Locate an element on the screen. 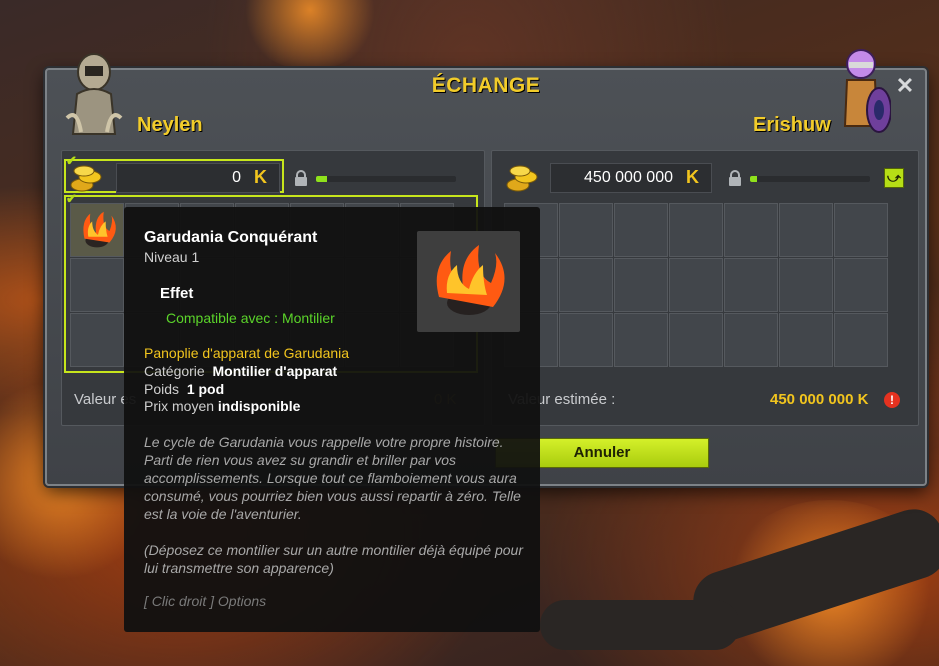 This screenshot has height=666, width=939. tooltip-weight-label: Poids is located at coordinates (162, 389).